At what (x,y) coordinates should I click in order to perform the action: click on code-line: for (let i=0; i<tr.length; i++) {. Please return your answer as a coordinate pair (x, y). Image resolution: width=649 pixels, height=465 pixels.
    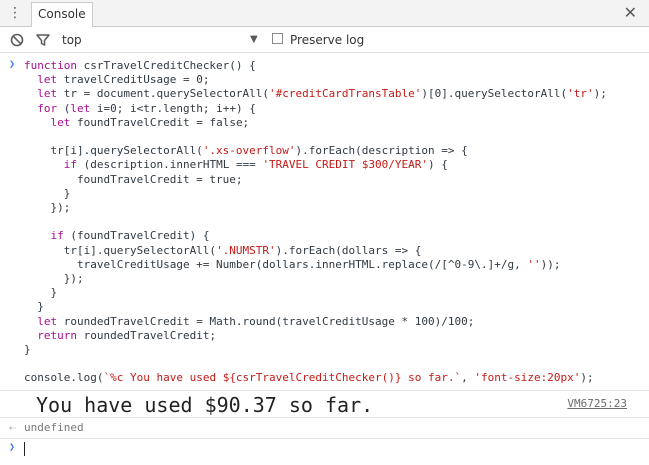
    Looking at the image, I should click on (146, 108).